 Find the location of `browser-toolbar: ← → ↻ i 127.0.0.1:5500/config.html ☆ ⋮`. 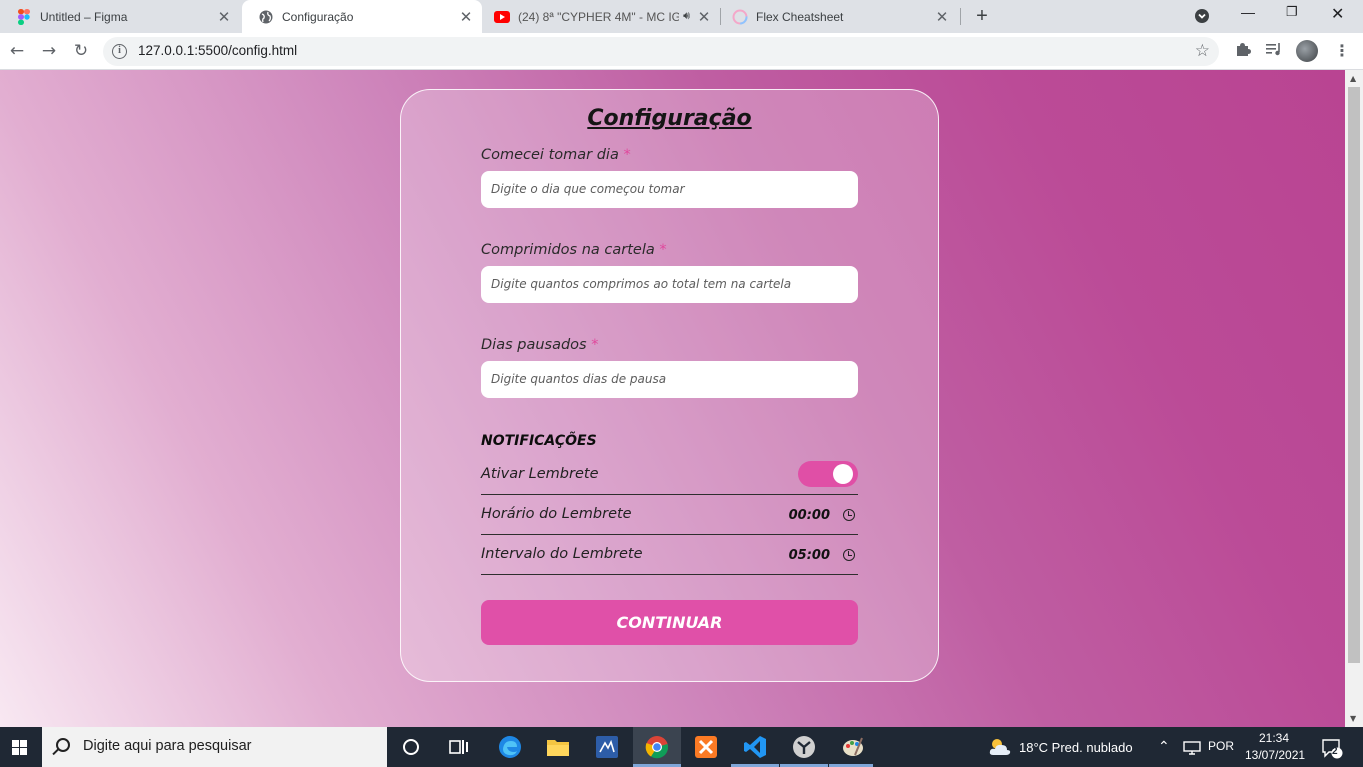

browser-toolbar: ← → ↻ i 127.0.0.1:5500/config.html ☆ ⋮ is located at coordinates (681, 51).